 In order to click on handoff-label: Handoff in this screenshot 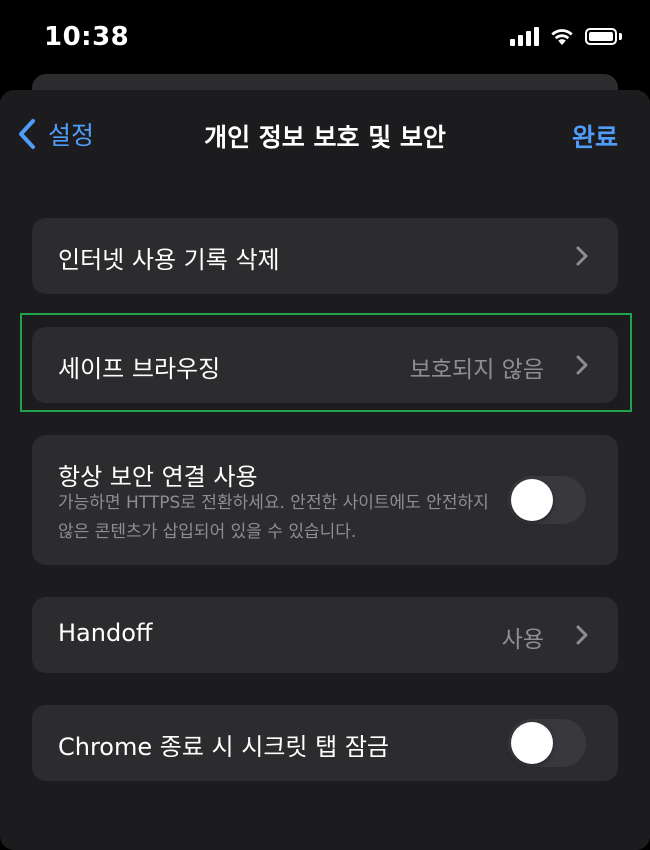, I will do `click(105, 633)`.